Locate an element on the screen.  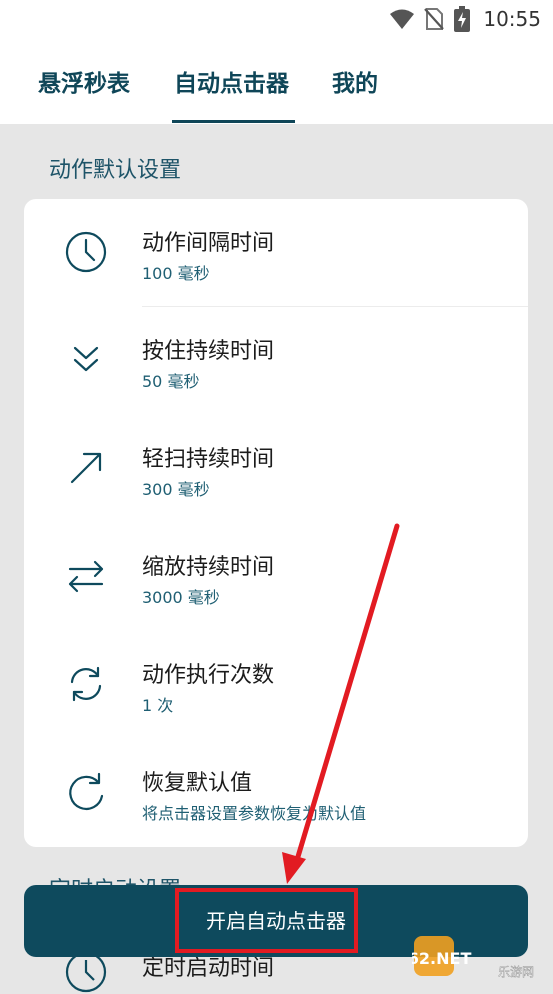
watermark-caption: 乐游网 is located at coordinates (516, 972).